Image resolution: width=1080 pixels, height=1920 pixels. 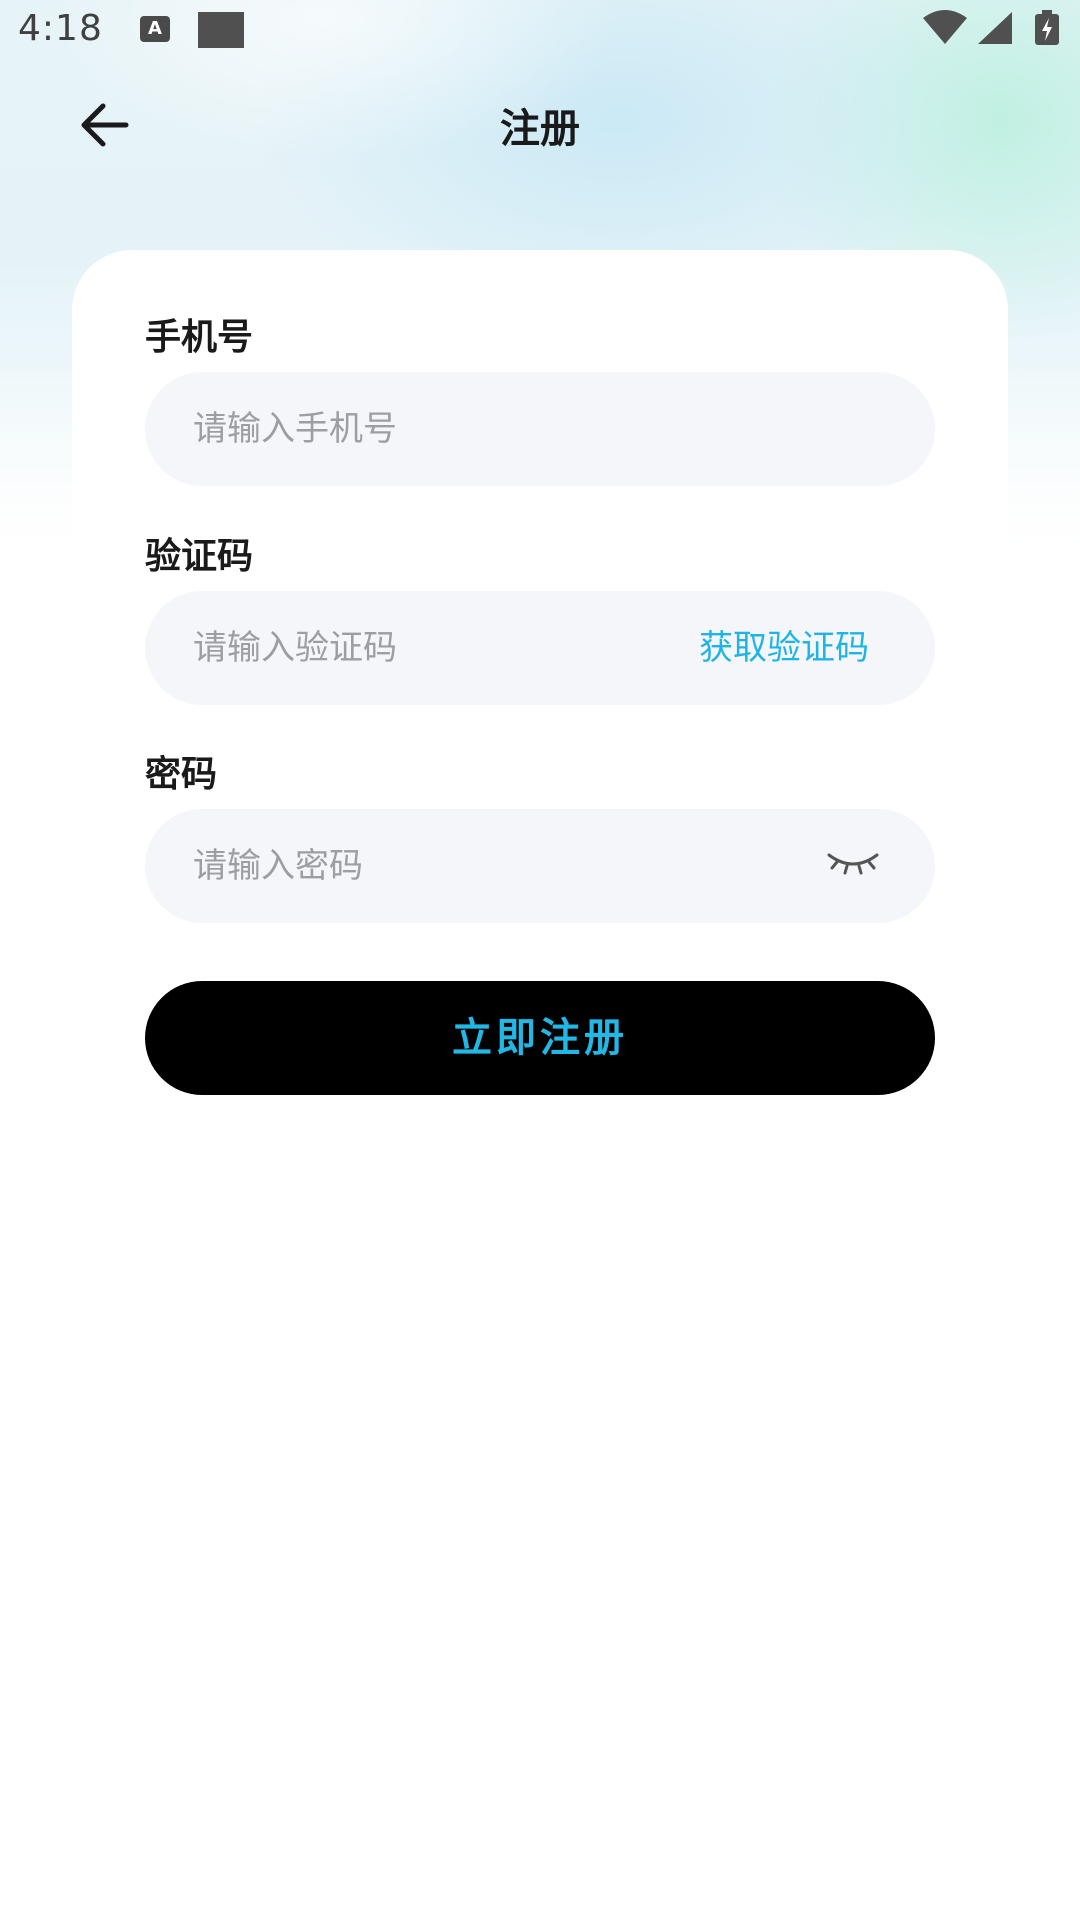 I want to click on register-button: 立即注册, so click(x=540, y=1038).